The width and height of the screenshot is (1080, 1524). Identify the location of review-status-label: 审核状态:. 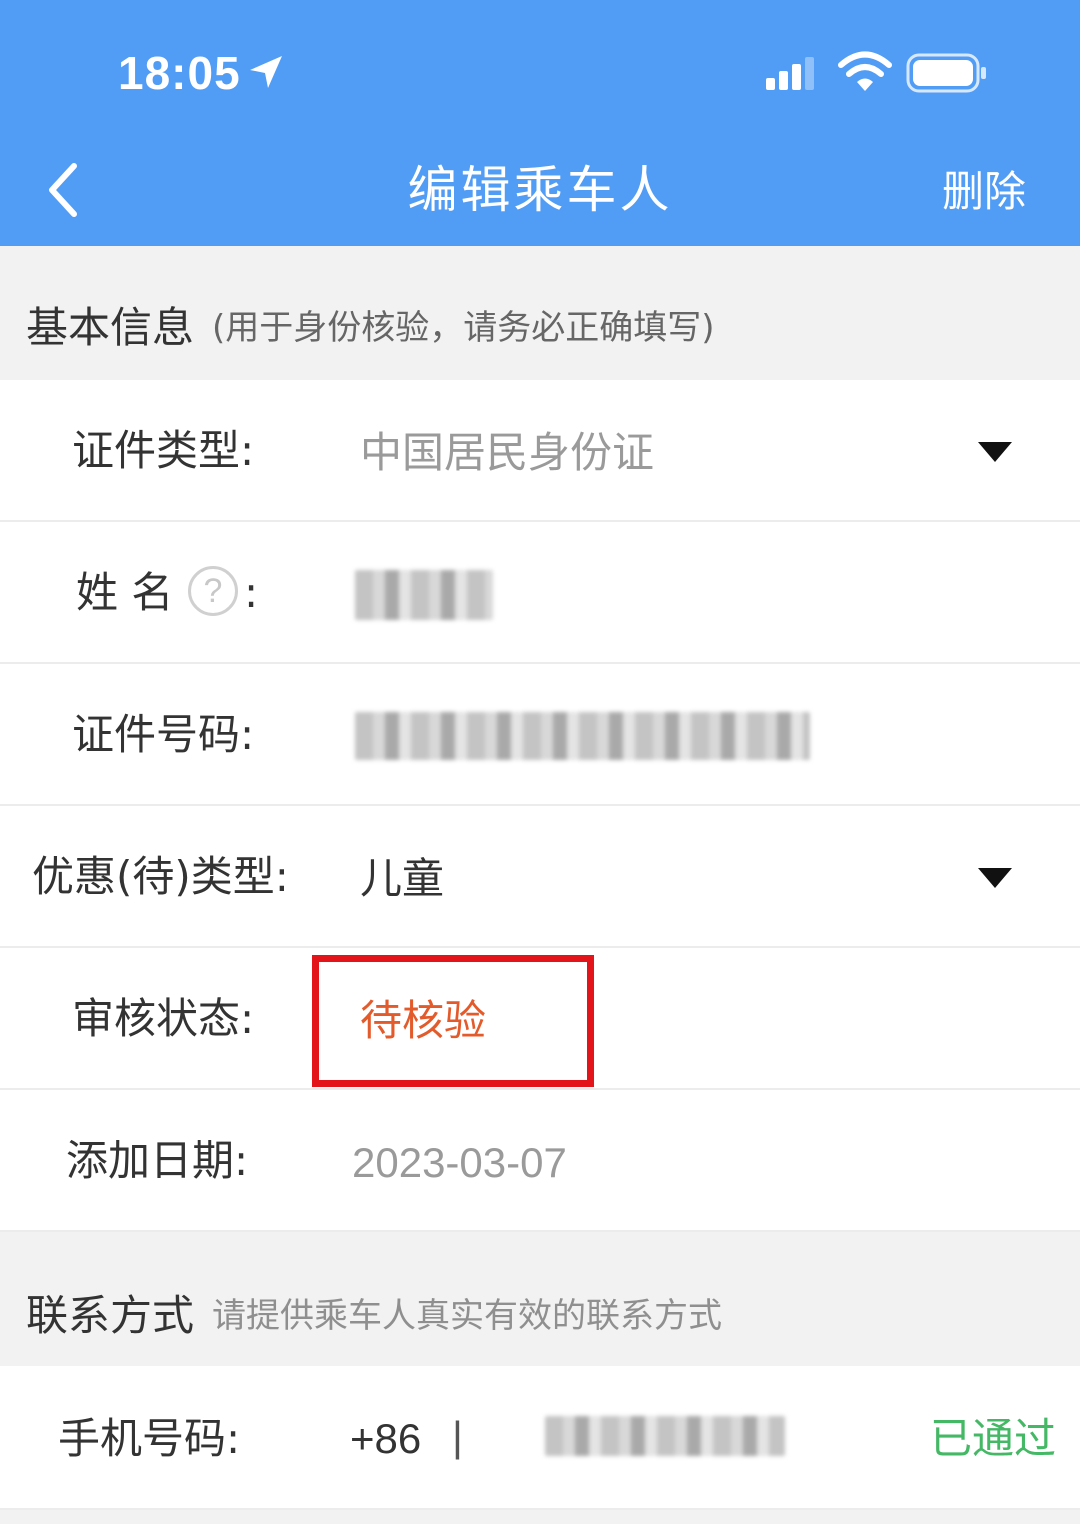
(163, 1018).